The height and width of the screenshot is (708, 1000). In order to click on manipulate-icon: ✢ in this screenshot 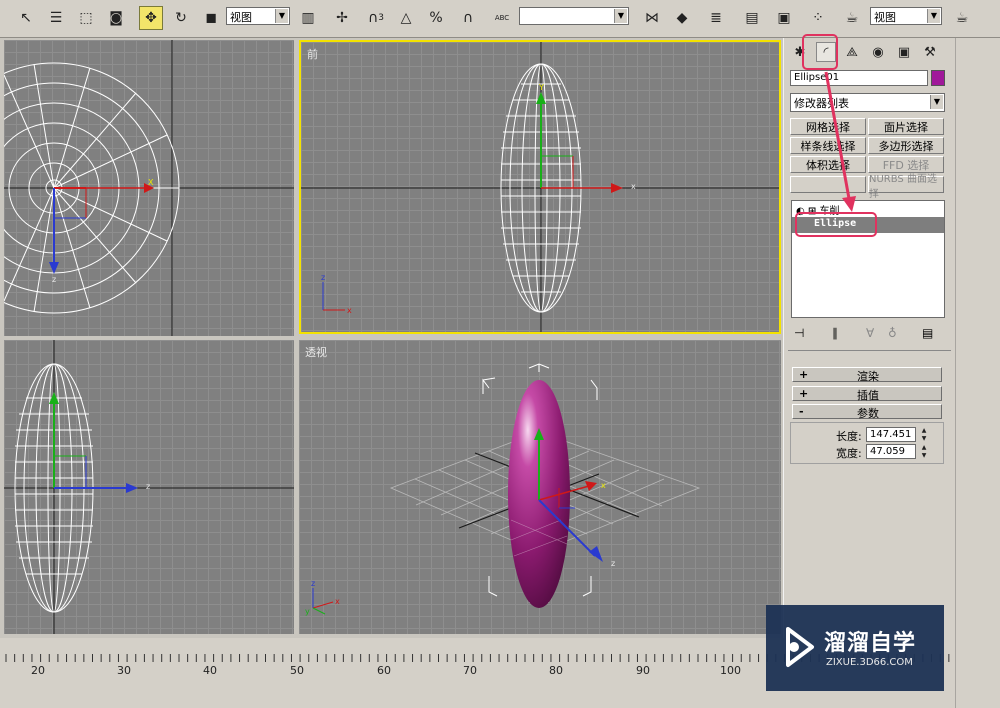, I will do `click(342, 18)`.